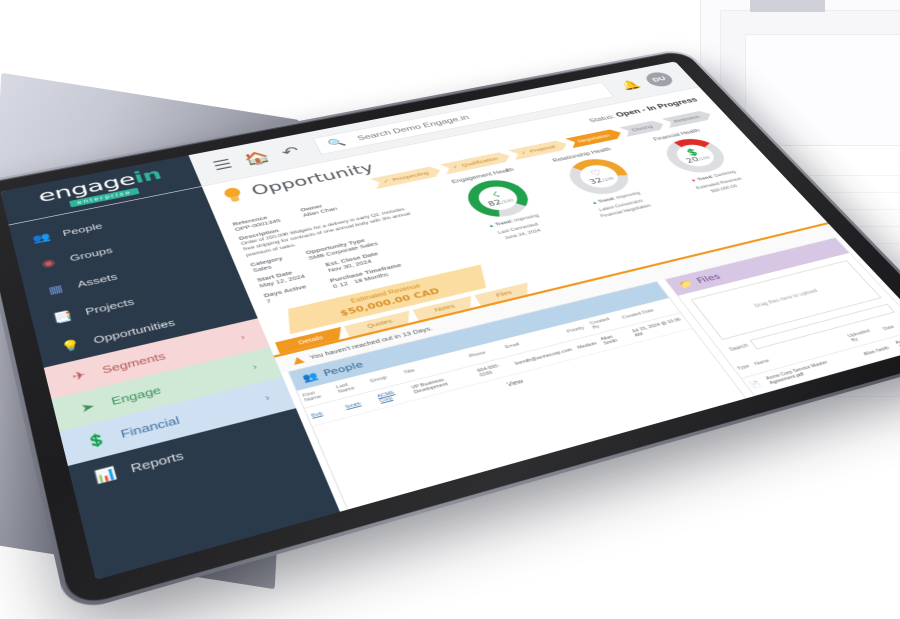  What do you see at coordinates (371, 342) in the screenshot?
I see `alert-text: You haven't reached out in 13 Days.` at bounding box center [371, 342].